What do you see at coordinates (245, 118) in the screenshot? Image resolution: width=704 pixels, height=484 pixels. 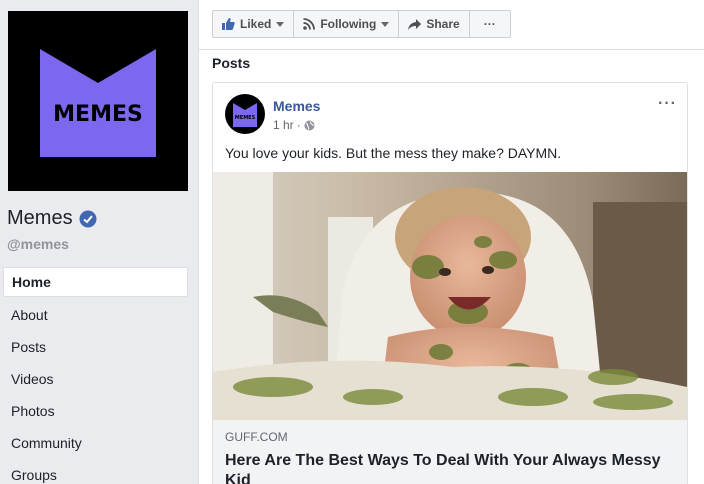 I see `avatar-logo-text: MEMES` at bounding box center [245, 118].